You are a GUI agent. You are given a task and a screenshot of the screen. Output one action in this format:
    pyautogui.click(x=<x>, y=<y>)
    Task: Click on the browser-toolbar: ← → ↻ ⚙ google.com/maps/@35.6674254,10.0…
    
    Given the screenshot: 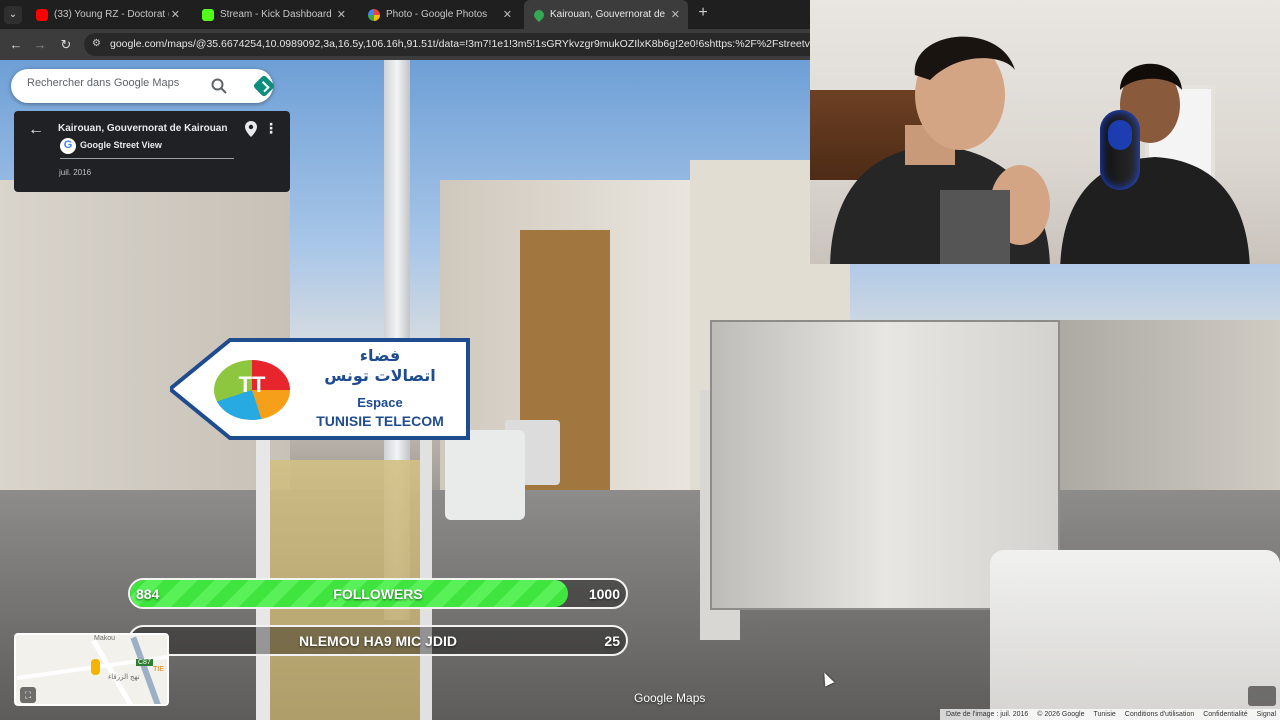 What is the action you would take?
    pyautogui.click(x=412, y=44)
    